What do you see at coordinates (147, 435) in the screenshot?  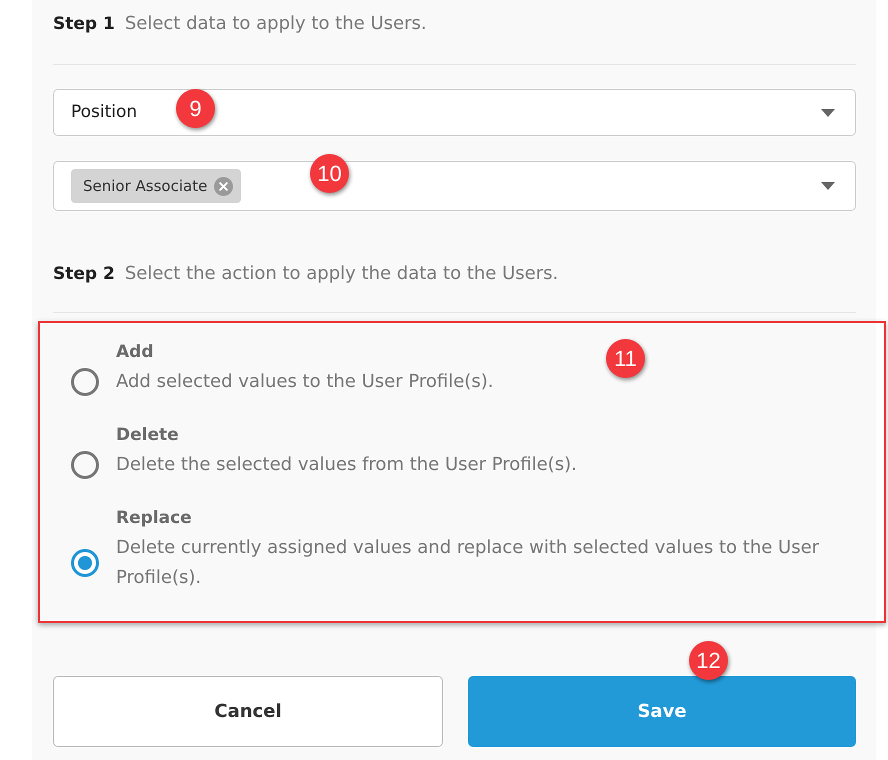 I see `option-title: Delete` at bounding box center [147, 435].